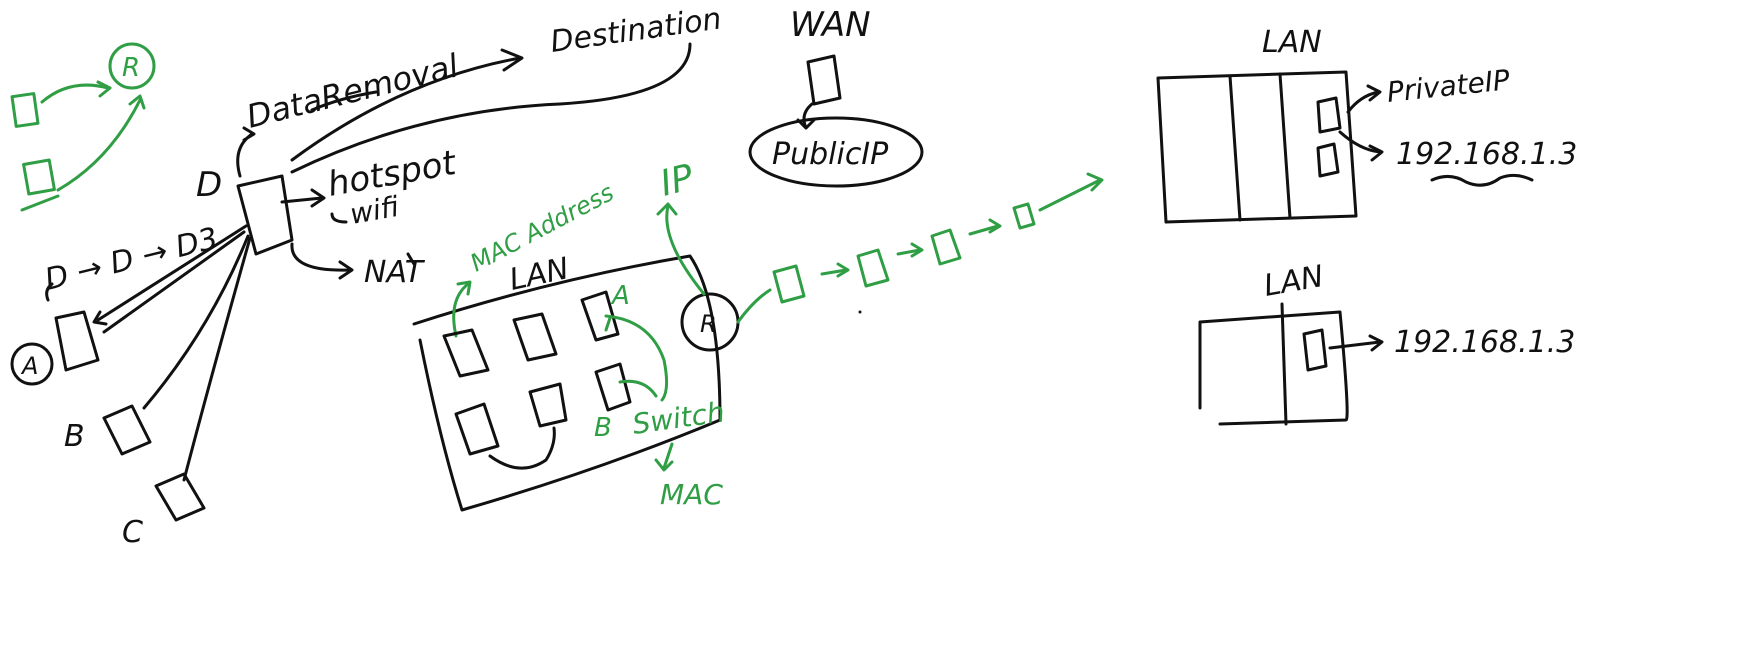 This screenshot has width=1752, height=657. What do you see at coordinates (77, 341) in the screenshot?
I see `node-a-device` at bounding box center [77, 341].